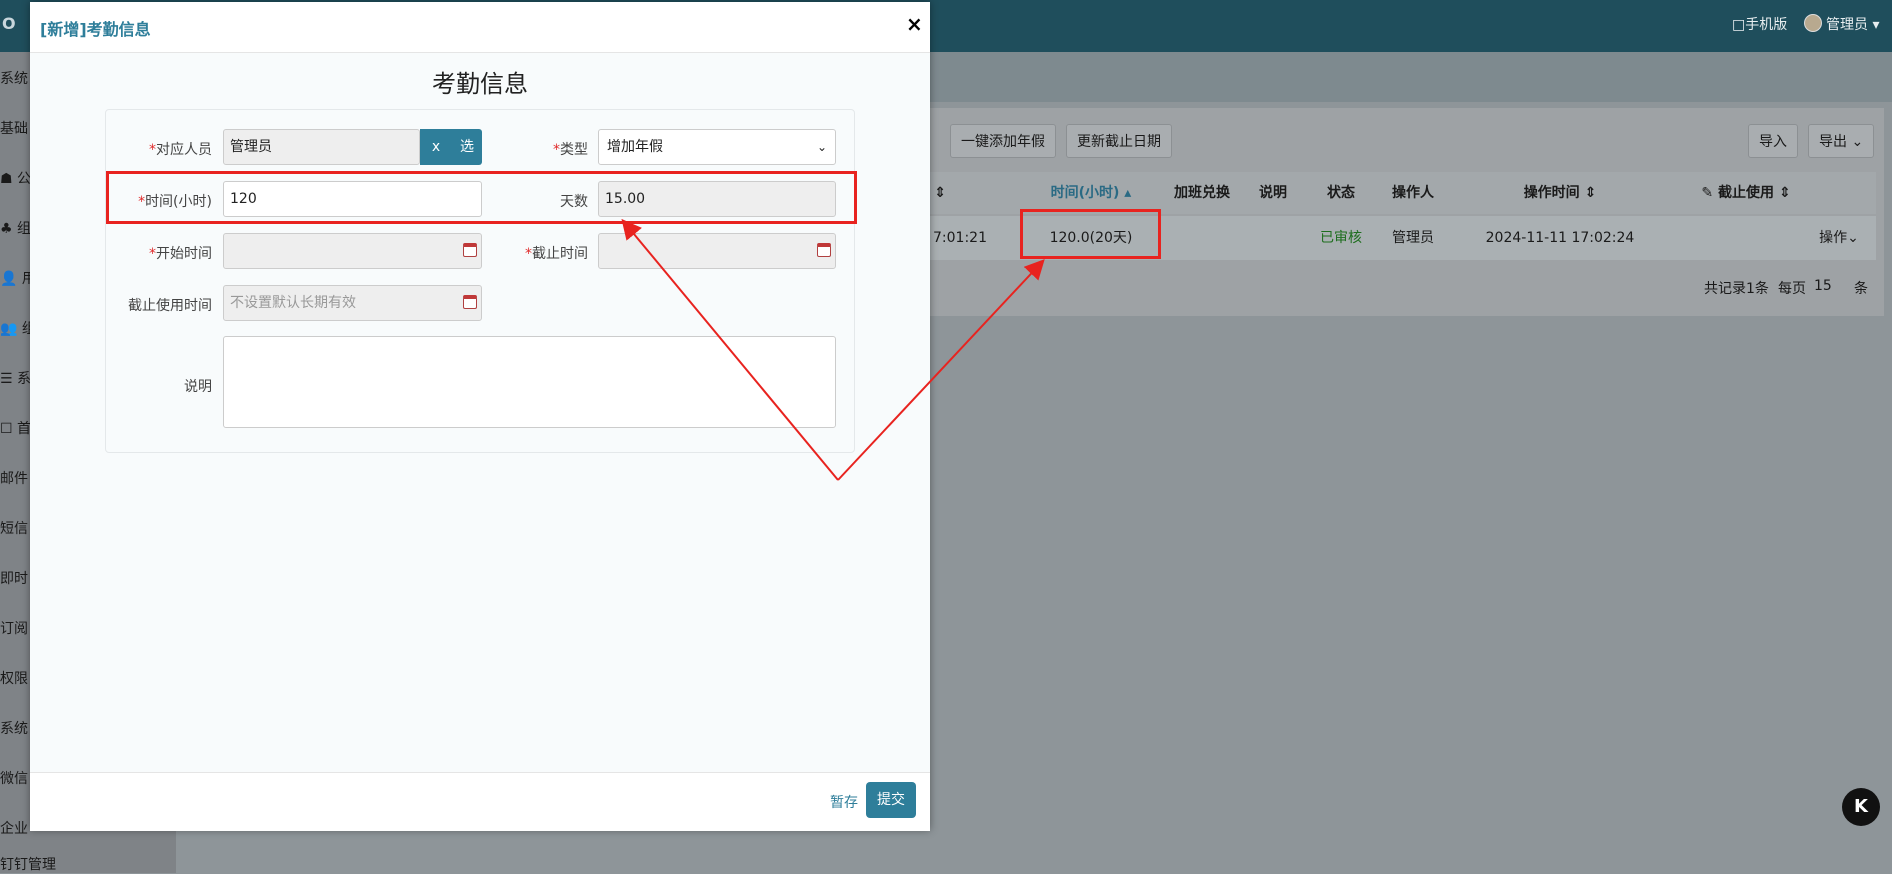 This screenshot has height=874, width=1892. Describe the element at coordinates (1861, 807) in the screenshot. I see `floating-badge-icon: K` at that location.